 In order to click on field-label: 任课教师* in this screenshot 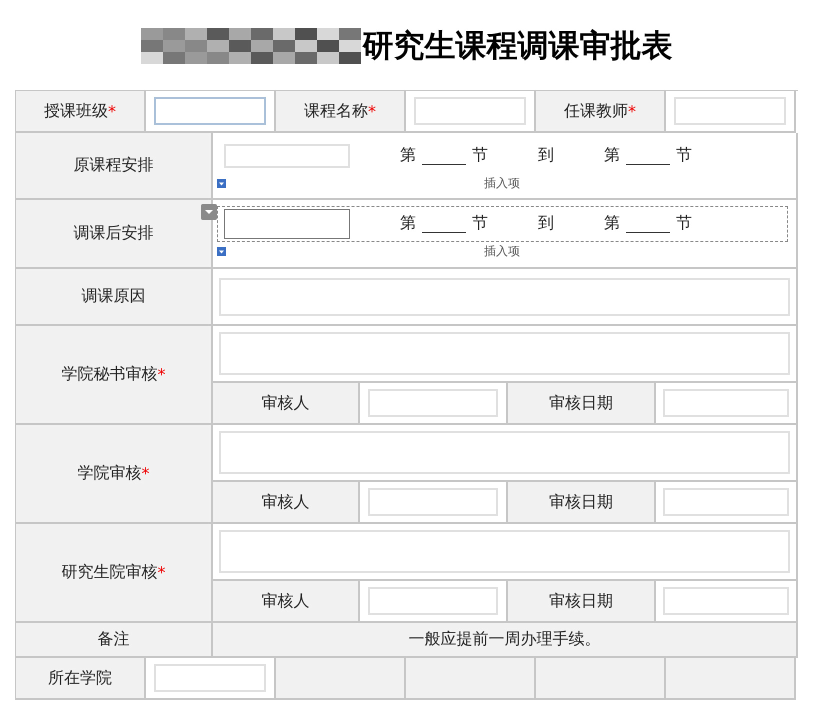, I will do `click(601, 112)`.